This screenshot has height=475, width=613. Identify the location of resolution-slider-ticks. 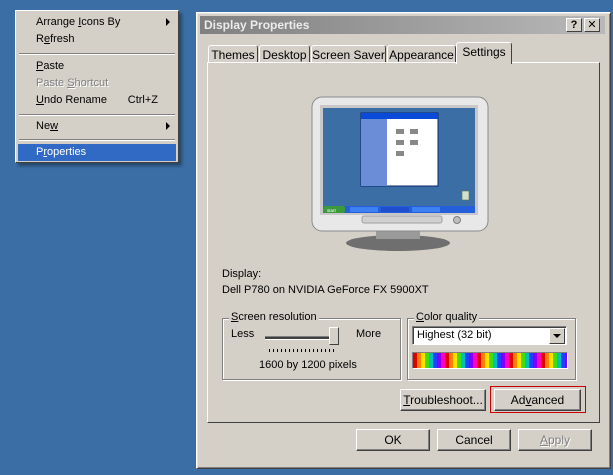
(303, 350).